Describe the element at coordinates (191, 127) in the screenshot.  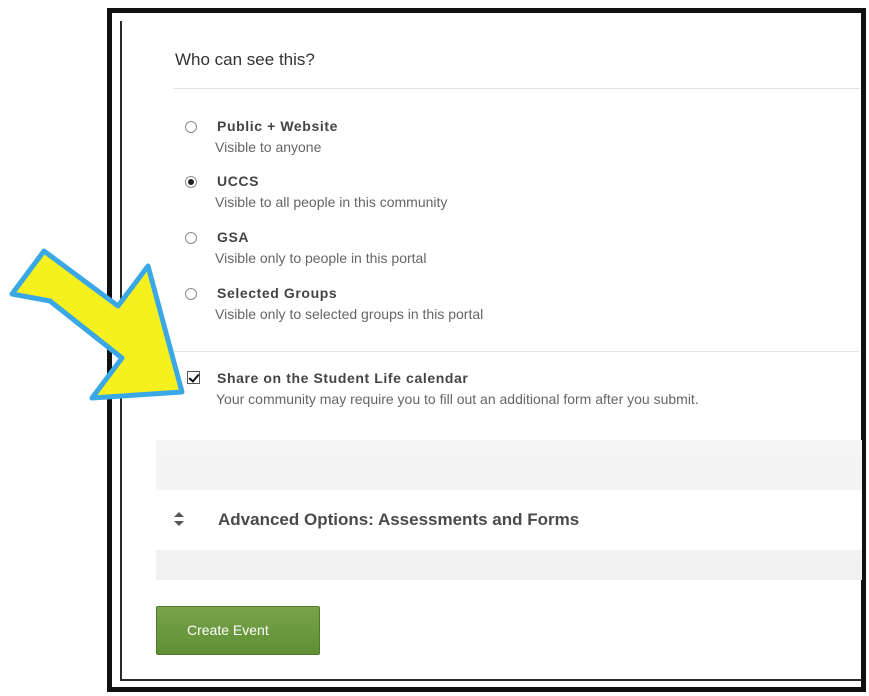
I see `radio-public` at that location.